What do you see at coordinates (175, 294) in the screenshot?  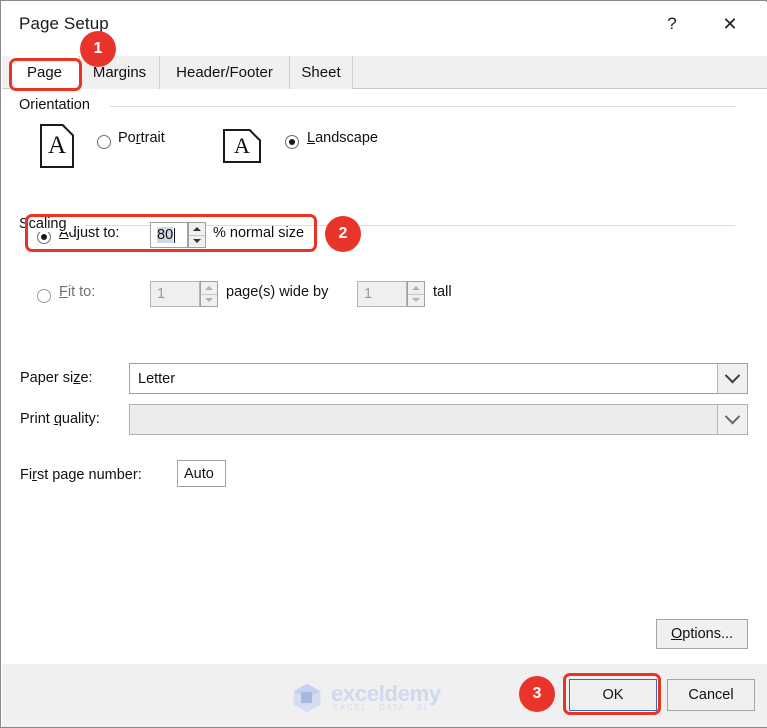 I see `fit-wide-input: 1` at bounding box center [175, 294].